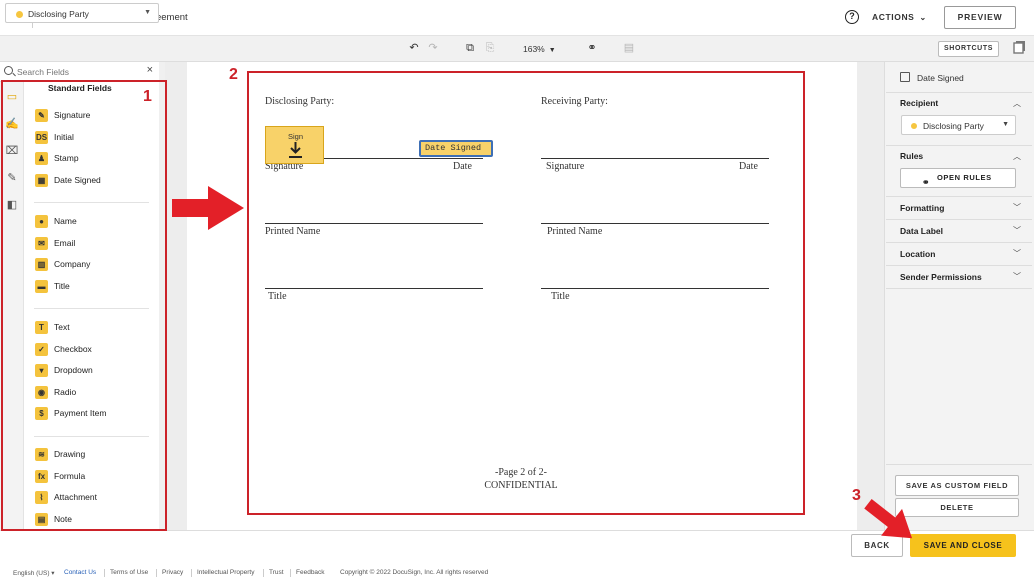 This screenshot has height=584, width=1034. I want to click on help-icon: ?, so click(852, 17).